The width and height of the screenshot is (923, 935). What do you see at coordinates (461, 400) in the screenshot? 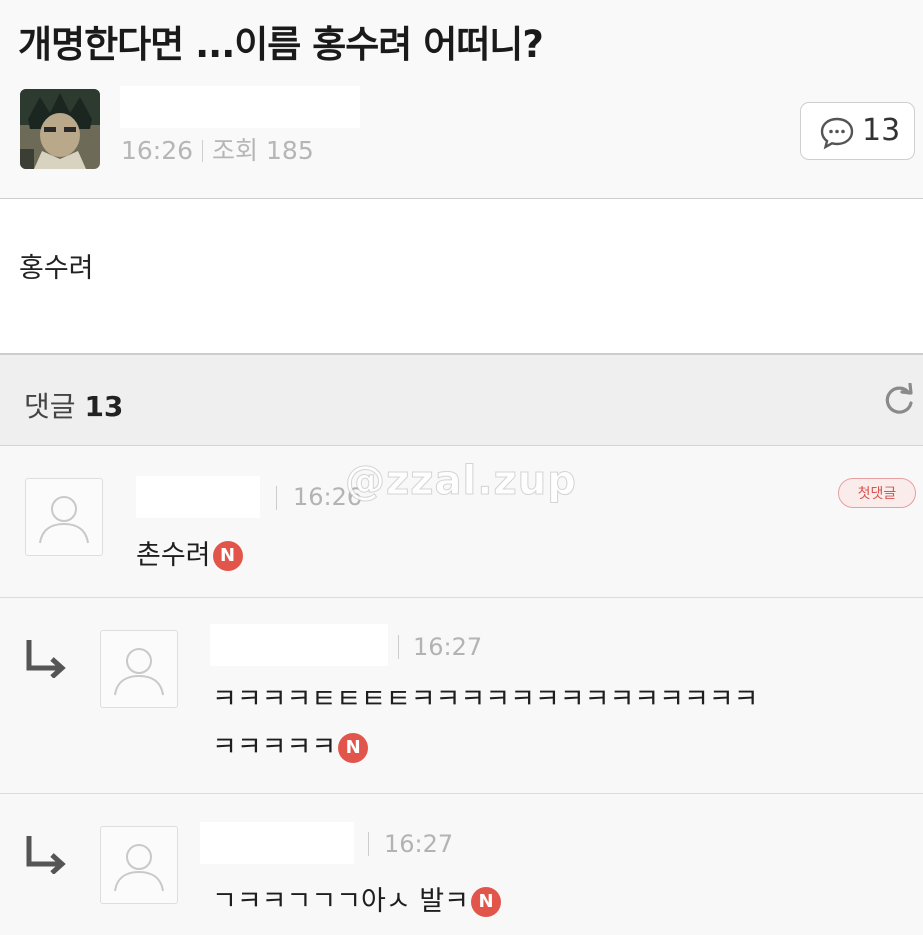
I see `comments-header: 댓글 13` at bounding box center [461, 400].